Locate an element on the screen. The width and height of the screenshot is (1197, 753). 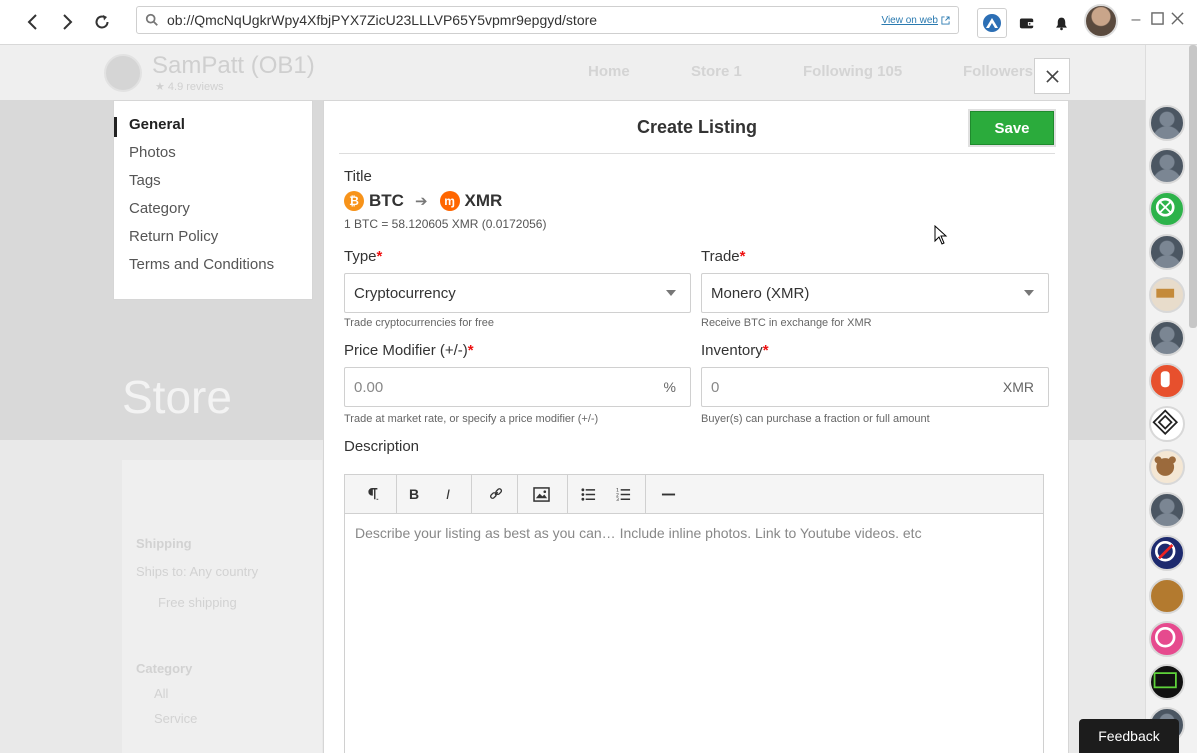
nav-item-return-policy: Return Policy is located at coordinates (173, 236).